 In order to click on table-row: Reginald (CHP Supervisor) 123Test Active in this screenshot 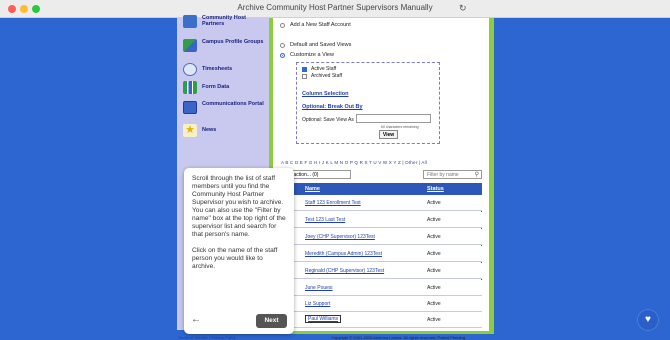, I will do `click(381, 271)`.